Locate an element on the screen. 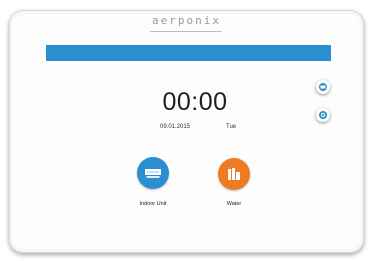 This screenshot has height=261, width=373. water-tank-icon is located at coordinates (234, 174).